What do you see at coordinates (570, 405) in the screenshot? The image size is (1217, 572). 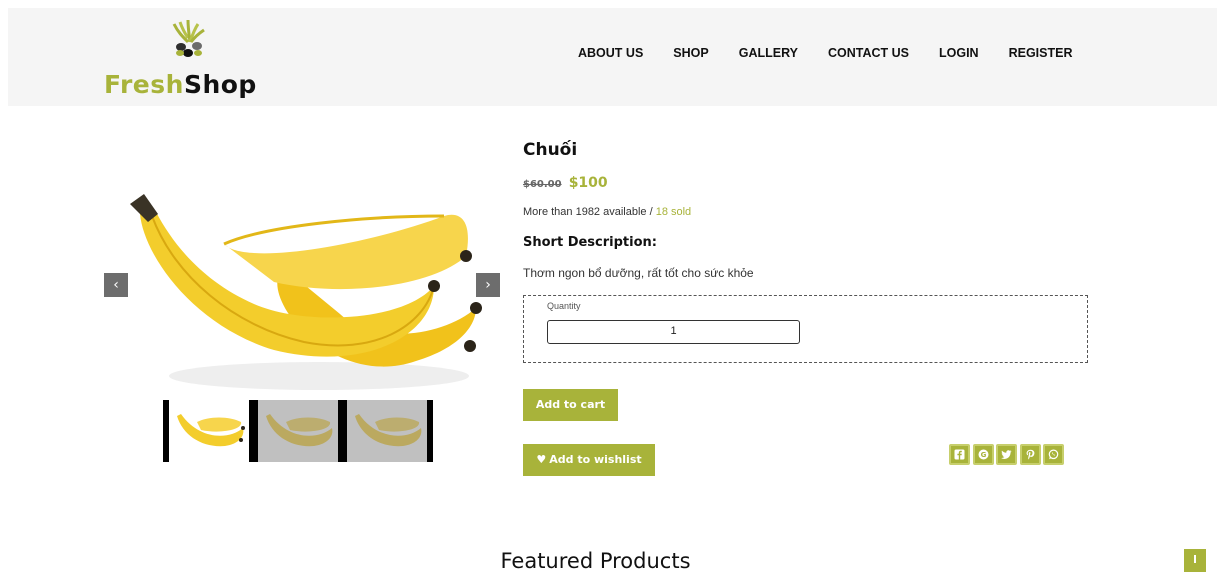 I see `add-to-cart-button: Add to cart` at bounding box center [570, 405].